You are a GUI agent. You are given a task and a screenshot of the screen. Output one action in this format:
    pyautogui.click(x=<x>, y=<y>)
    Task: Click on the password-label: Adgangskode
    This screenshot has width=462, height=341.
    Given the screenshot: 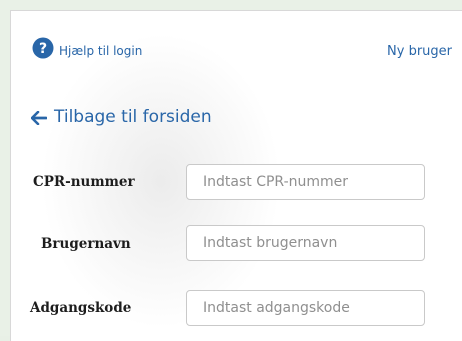 What is the action you would take?
    pyautogui.click(x=81, y=308)
    